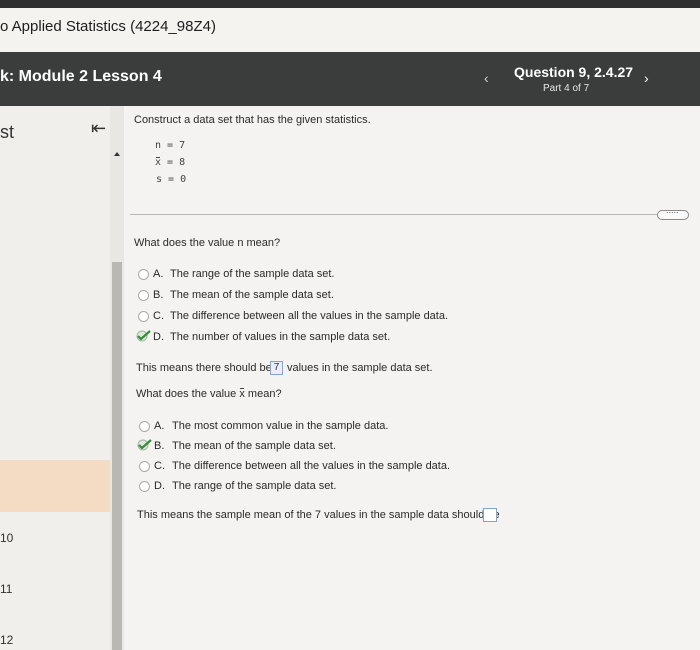 The width and height of the screenshot is (700, 650). I want to click on q2-option-d-text: The range of the sample data set., so click(254, 486).